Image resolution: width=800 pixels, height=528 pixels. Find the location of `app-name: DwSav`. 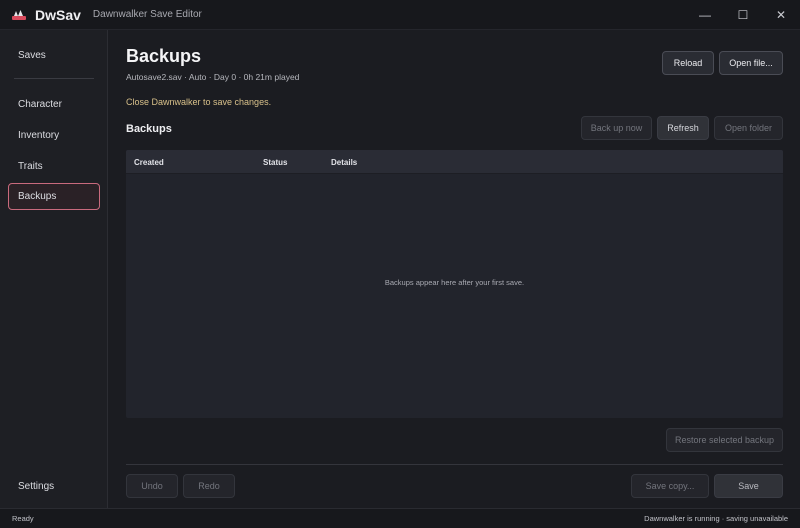

app-name: DwSav is located at coordinates (58, 14).